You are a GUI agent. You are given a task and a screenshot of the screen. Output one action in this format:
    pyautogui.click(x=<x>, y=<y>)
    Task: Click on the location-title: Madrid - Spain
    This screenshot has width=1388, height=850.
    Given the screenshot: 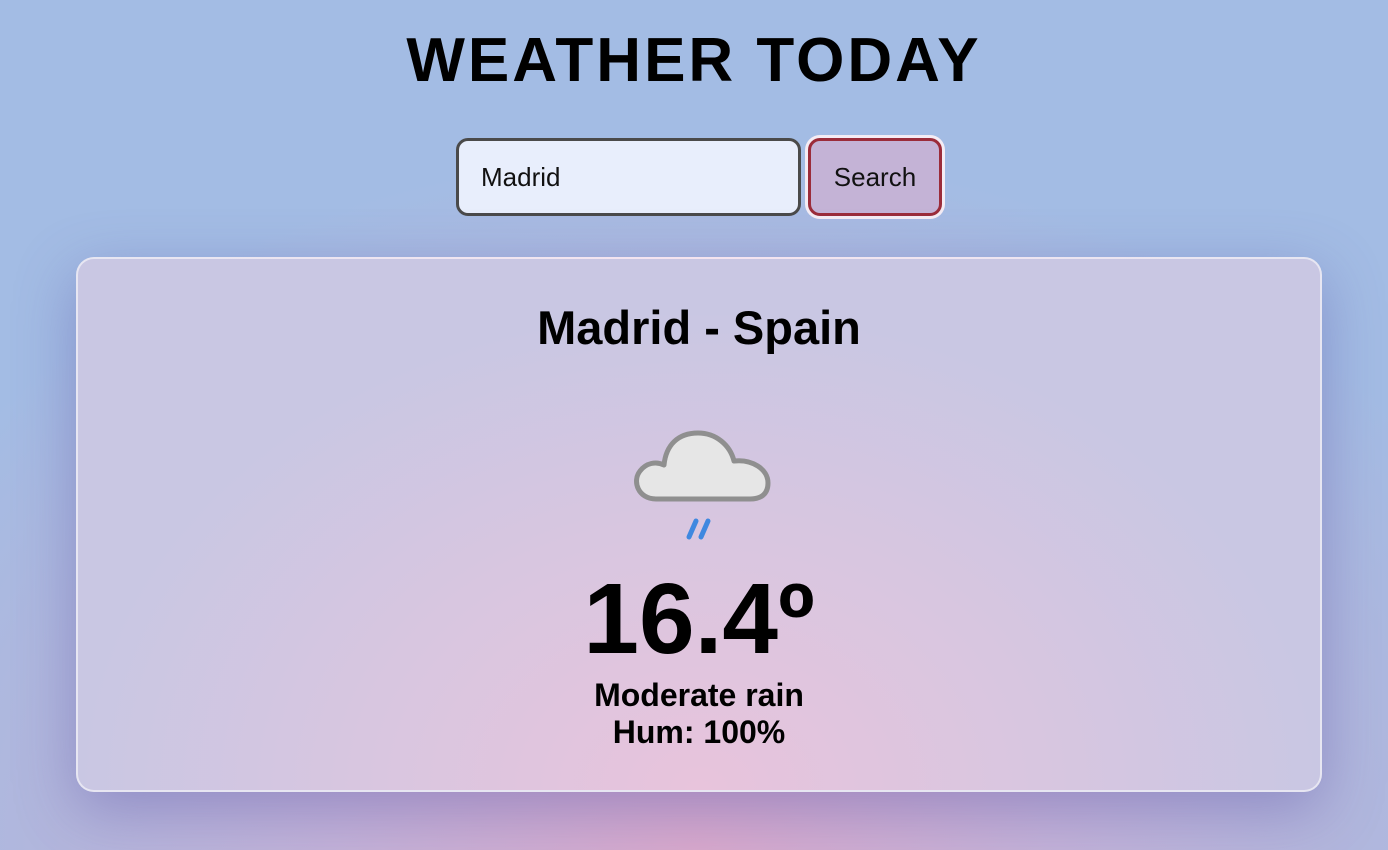 What is the action you would take?
    pyautogui.click(x=699, y=327)
    